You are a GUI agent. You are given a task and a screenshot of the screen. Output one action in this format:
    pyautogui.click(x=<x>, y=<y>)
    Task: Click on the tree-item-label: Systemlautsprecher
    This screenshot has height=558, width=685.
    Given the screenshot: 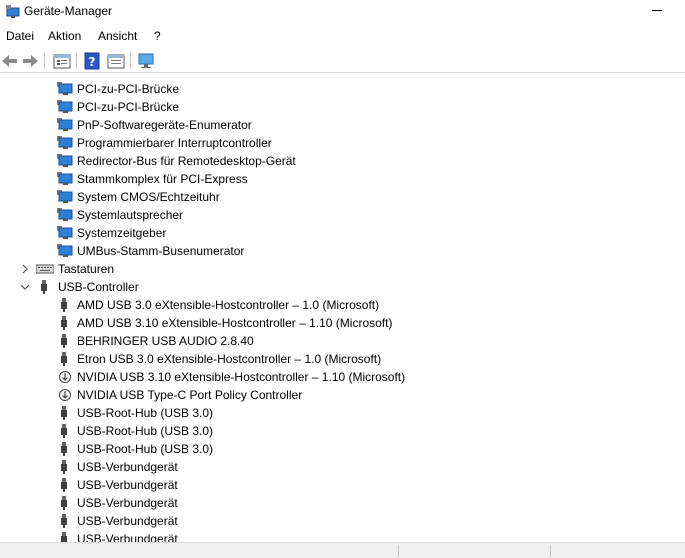 What is the action you would take?
    pyautogui.click(x=130, y=215)
    